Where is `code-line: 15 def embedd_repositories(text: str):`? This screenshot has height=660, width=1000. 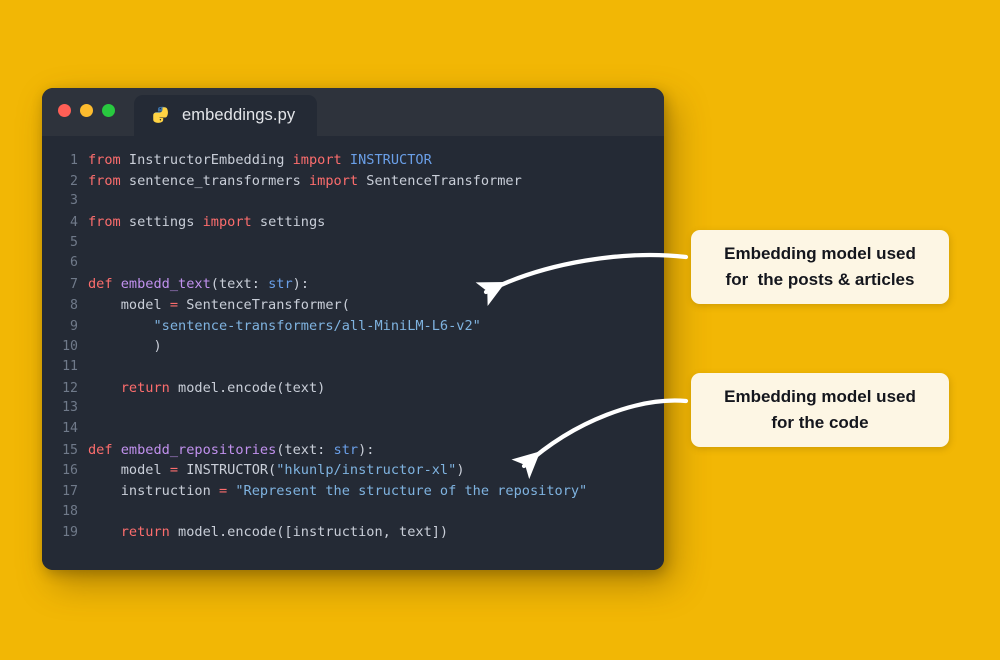
code-line: 15 def embedd_repositories(text: str): is located at coordinates (353, 452).